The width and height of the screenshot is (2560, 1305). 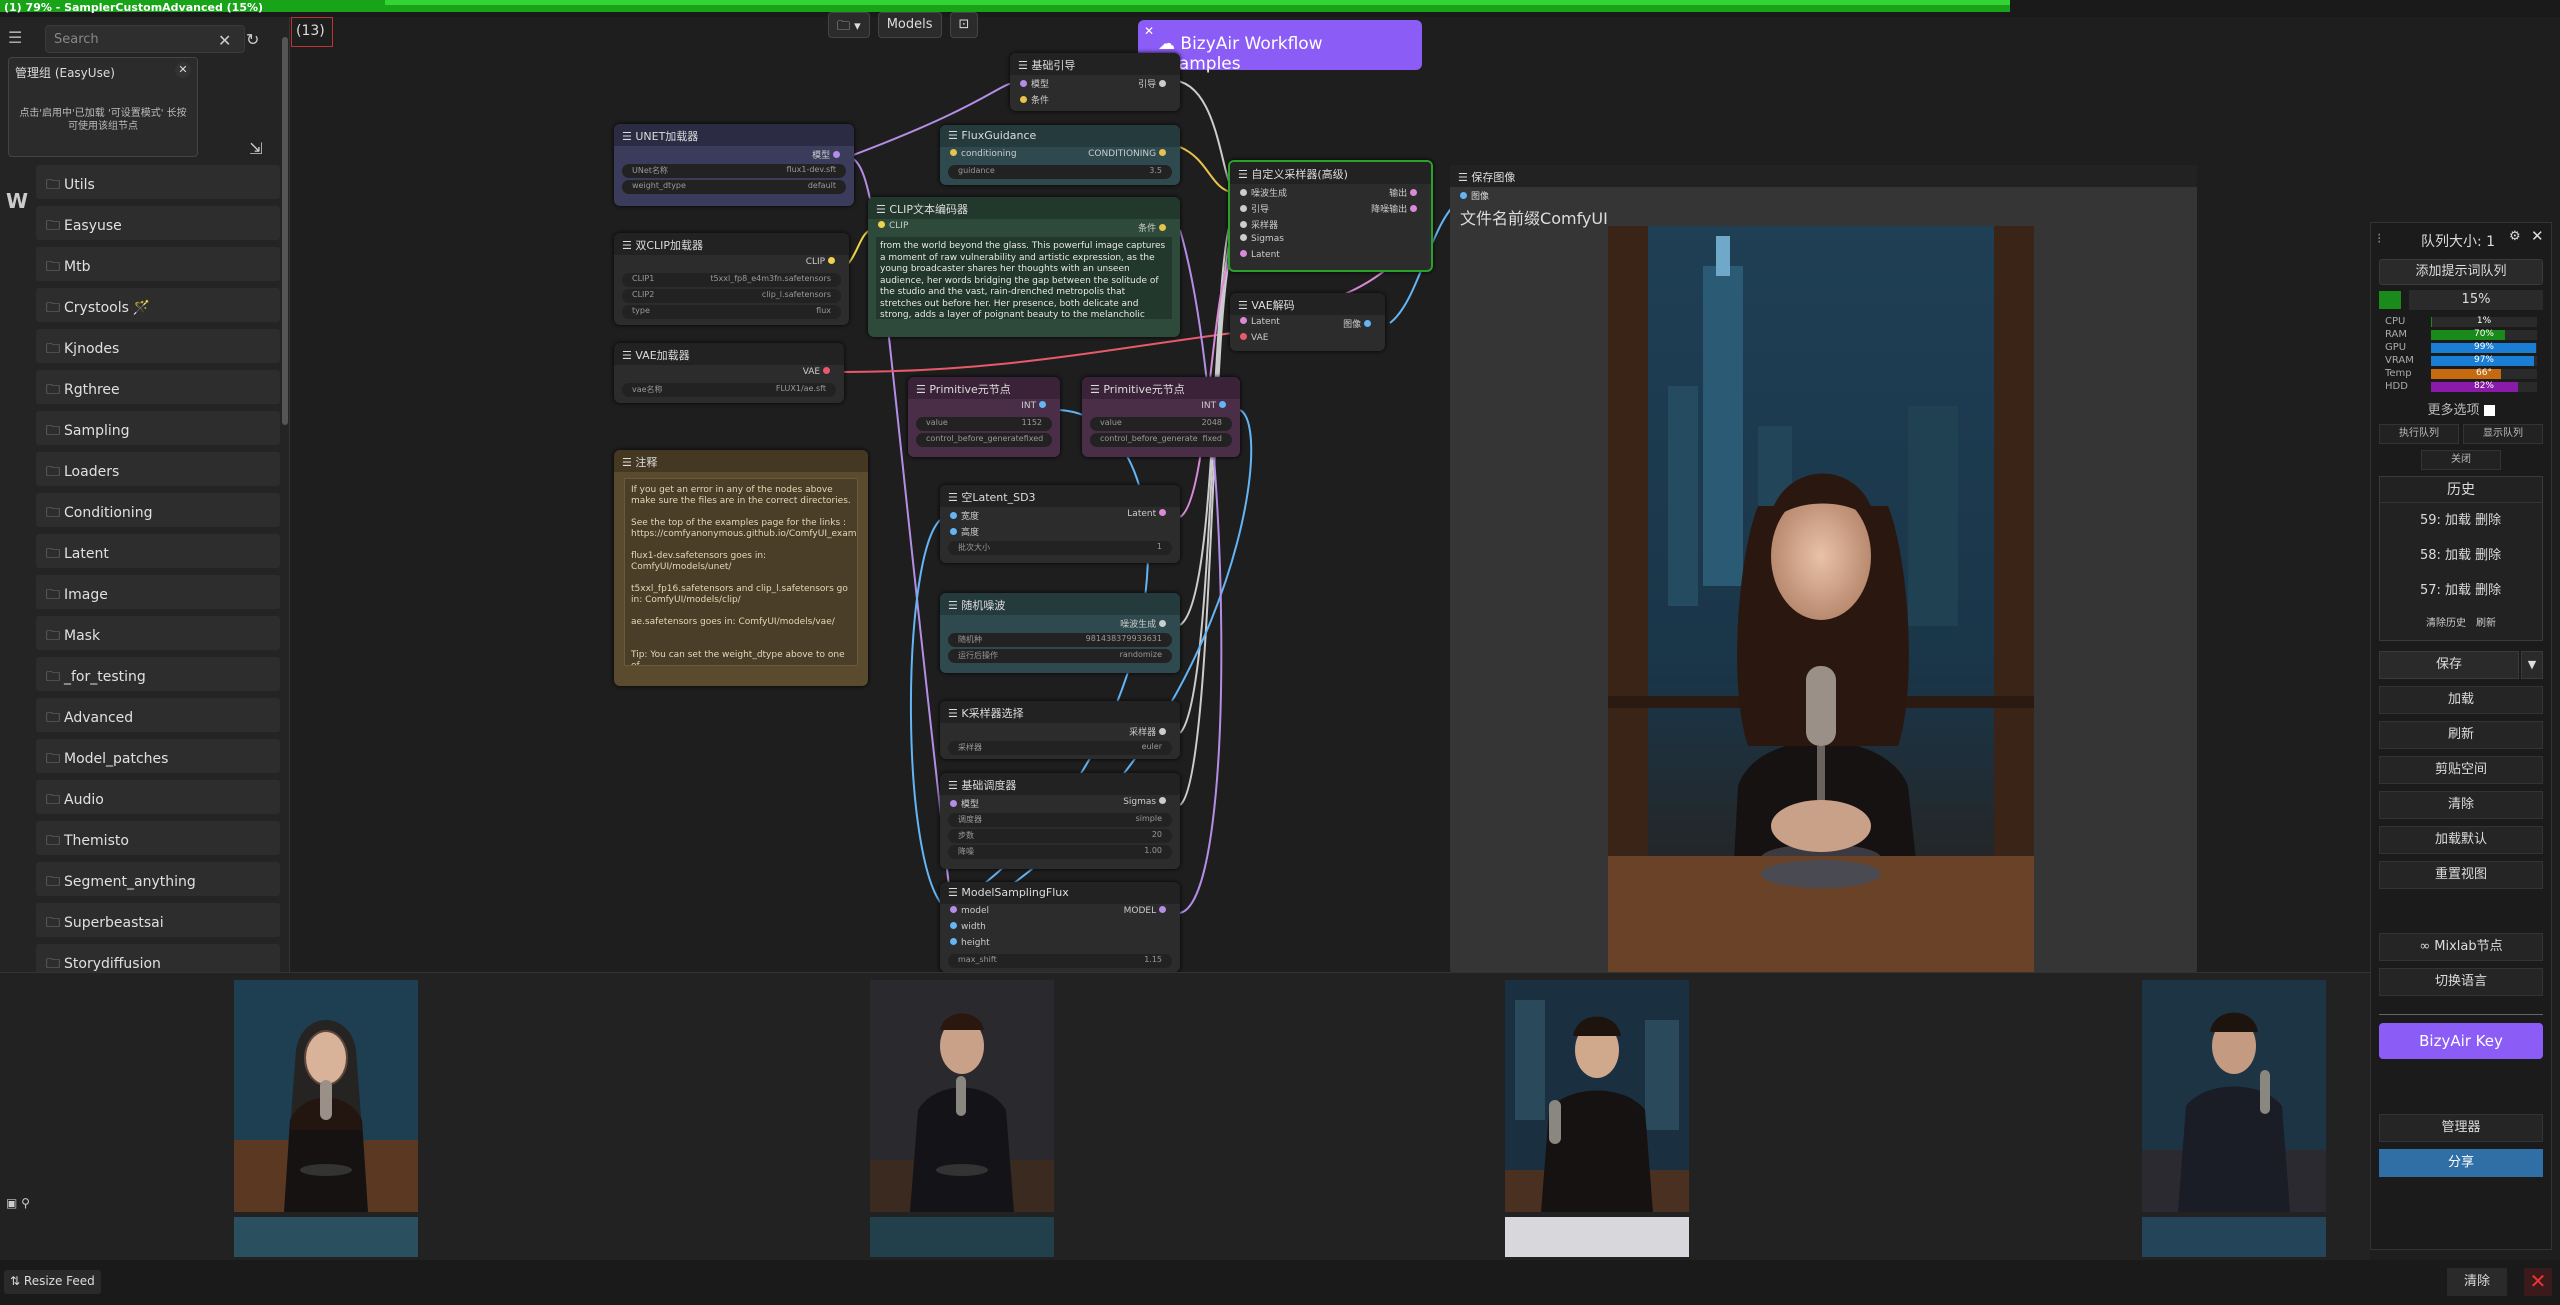 I want to click on clip-type-widget: type flux, so click(x=731, y=312).